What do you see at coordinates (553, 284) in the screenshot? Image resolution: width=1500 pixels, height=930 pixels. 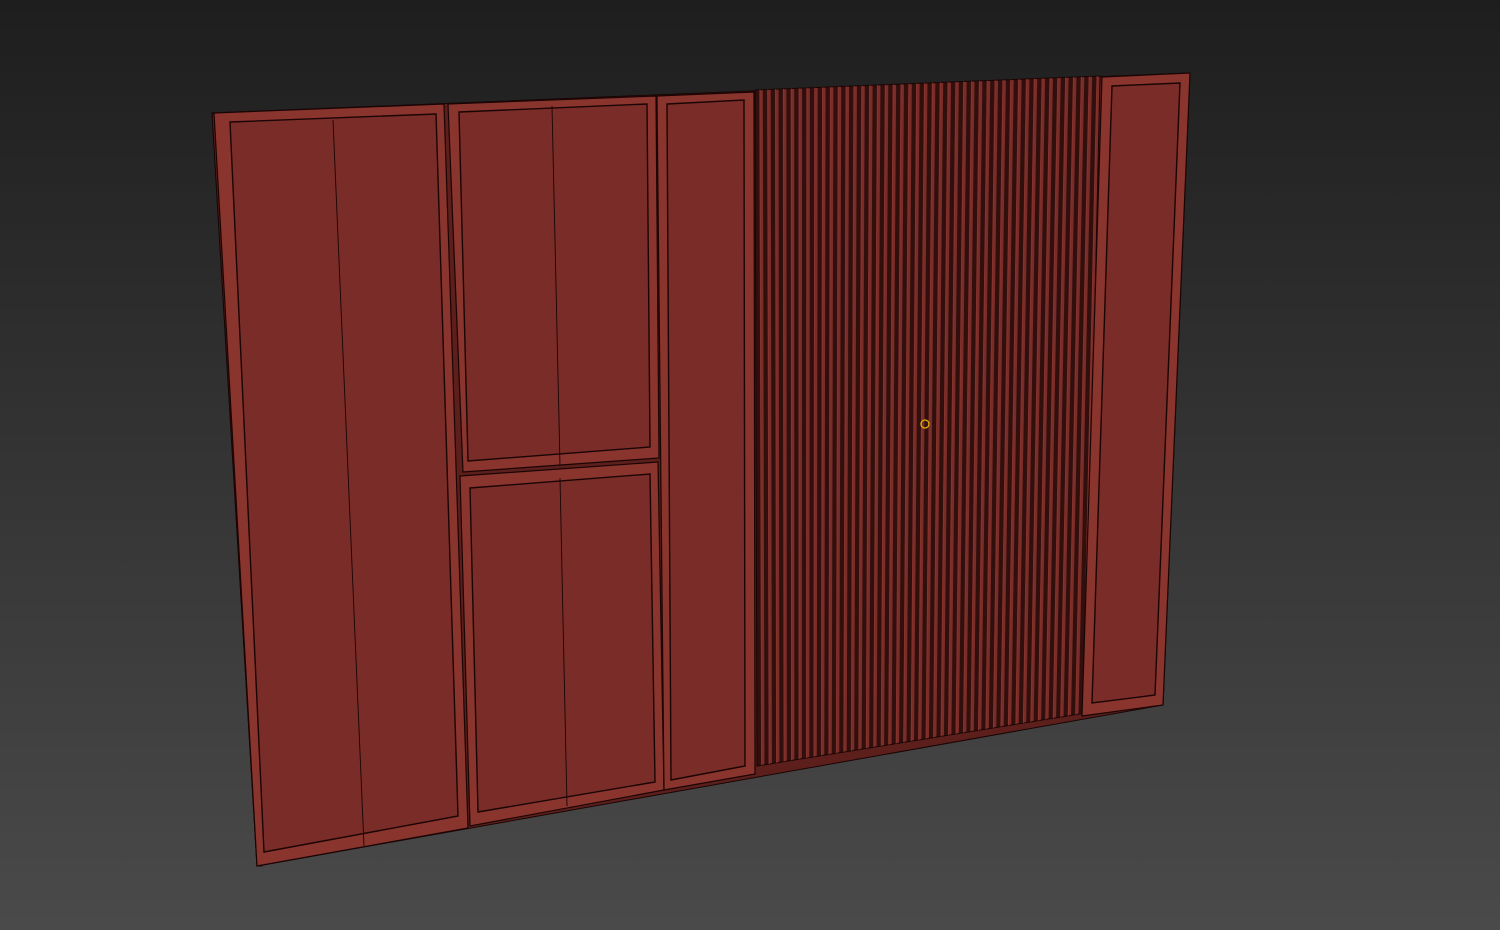 I see `upper-panel-middle` at bounding box center [553, 284].